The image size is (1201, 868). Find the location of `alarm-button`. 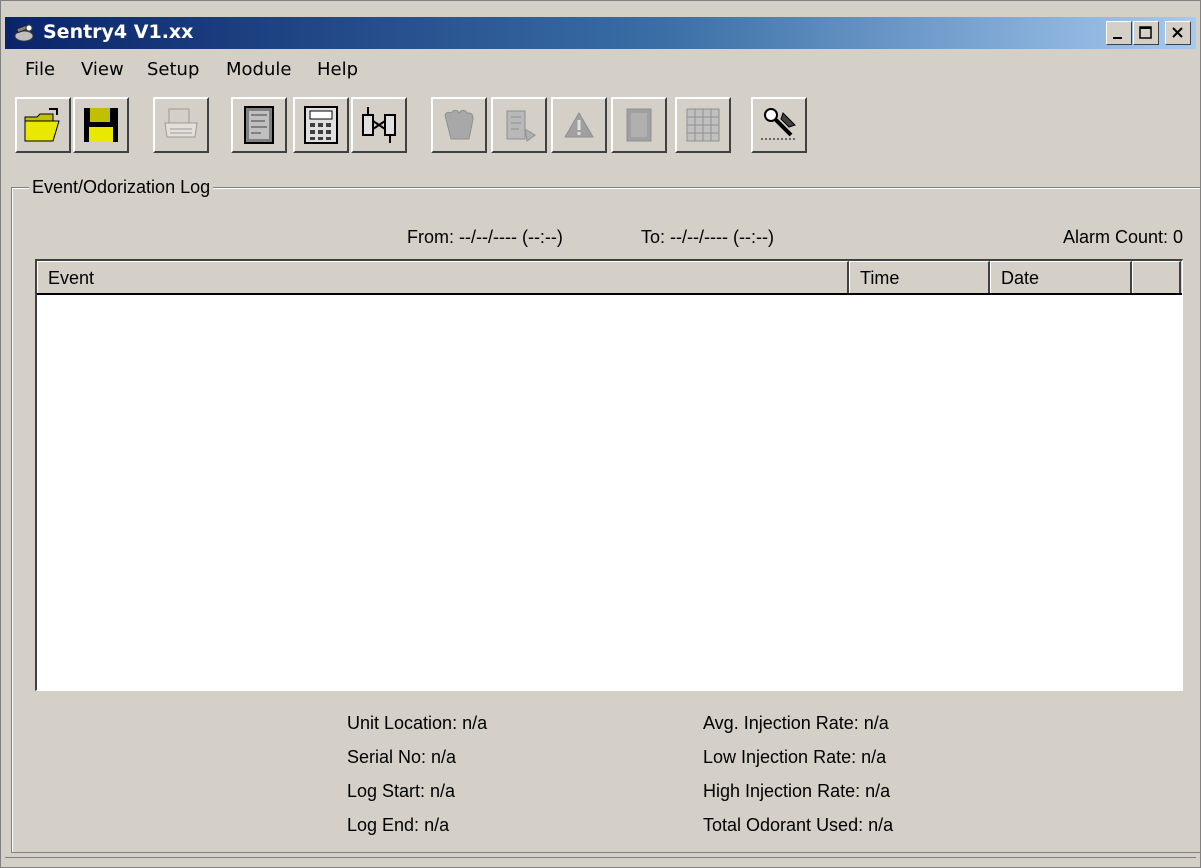

alarm-button is located at coordinates (579, 125).